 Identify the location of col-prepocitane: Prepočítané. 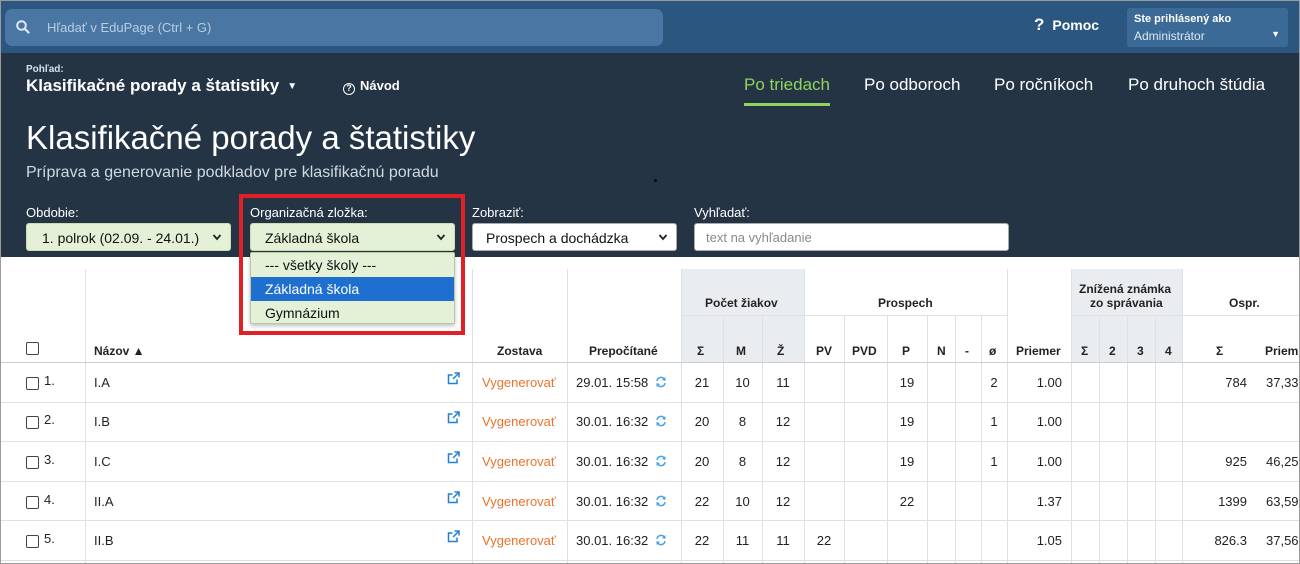
(623, 351).